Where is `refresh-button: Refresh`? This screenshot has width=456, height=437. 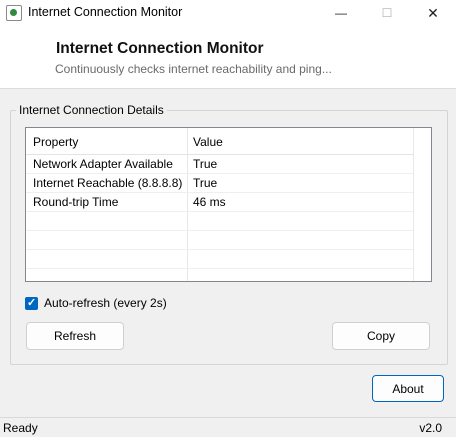 refresh-button: Refresh is located at coordinates (75, 336).